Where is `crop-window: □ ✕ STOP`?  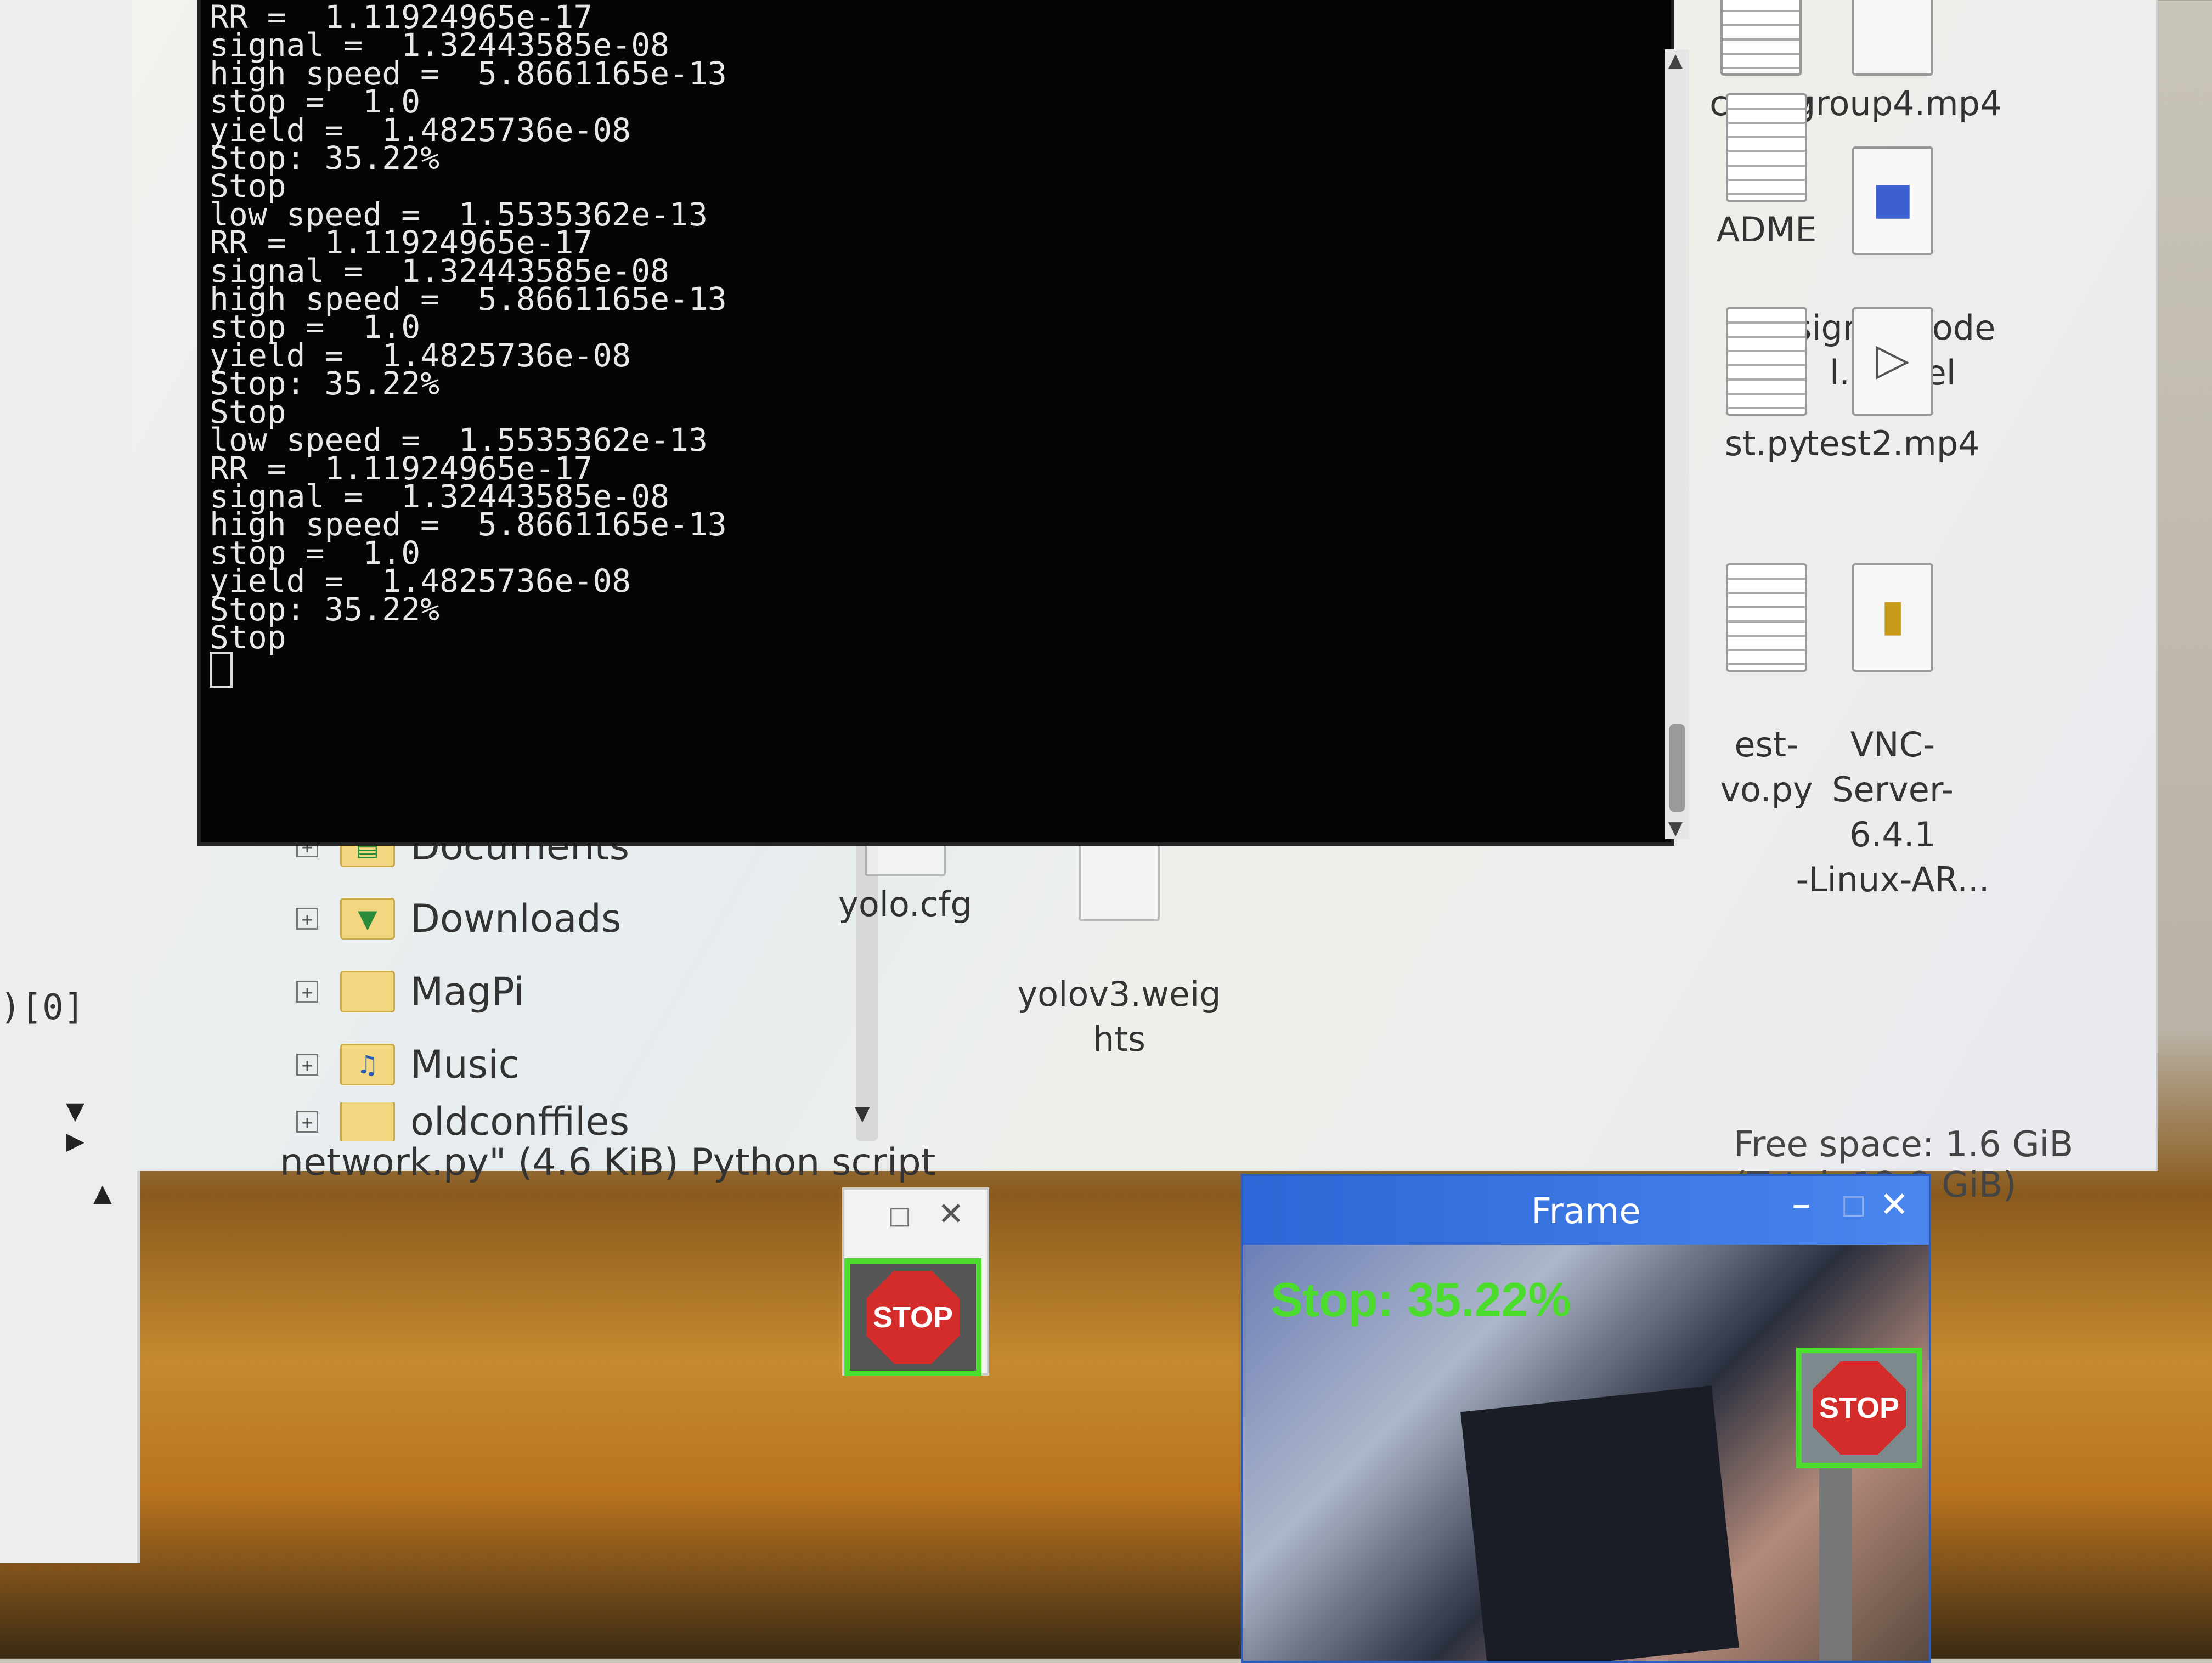
crop-window: □ ✕ STOP is located at coordinates (916, 1281).